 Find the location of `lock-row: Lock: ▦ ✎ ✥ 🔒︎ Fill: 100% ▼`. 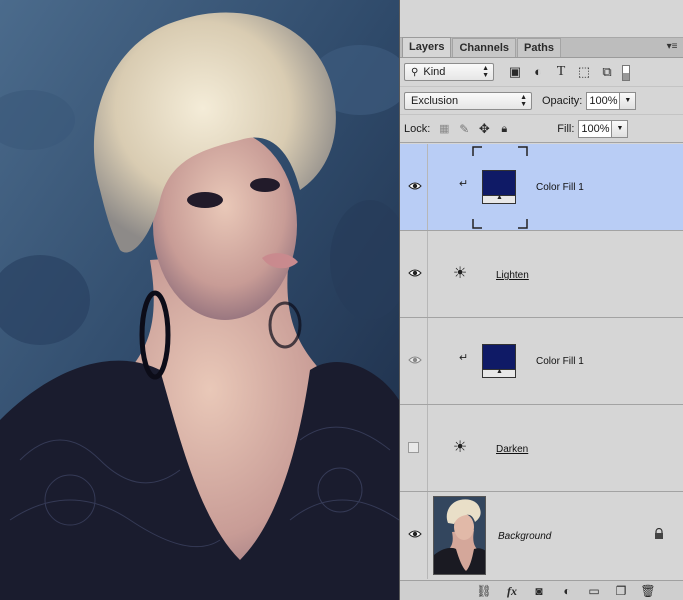

lock-row: Lock: ▦ ✎ ✥ 🔒︎ Fill: 100% ▼ is located at coordinates (541, 129).